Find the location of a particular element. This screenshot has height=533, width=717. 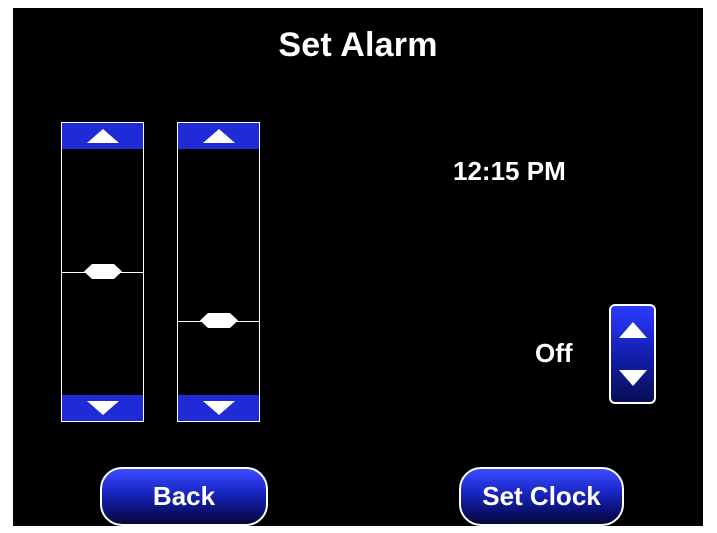

hour-up-button is located at coordinates (102, 136).